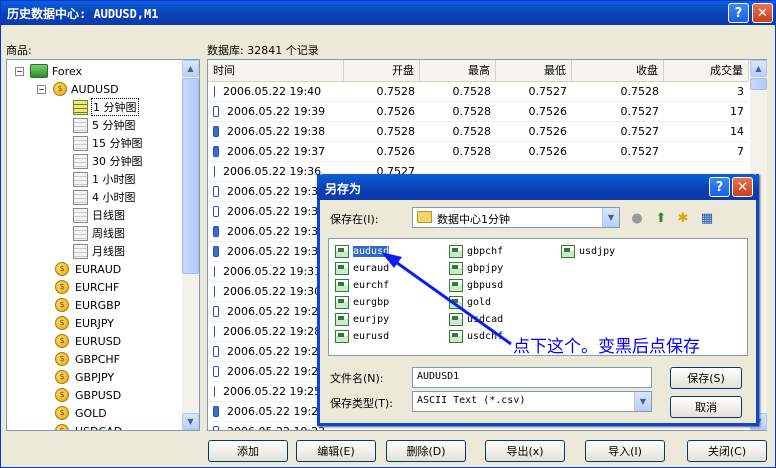  Describe the element at coordinates (458, 71) in the screenshot. I see `column-header: 最高` at that location.